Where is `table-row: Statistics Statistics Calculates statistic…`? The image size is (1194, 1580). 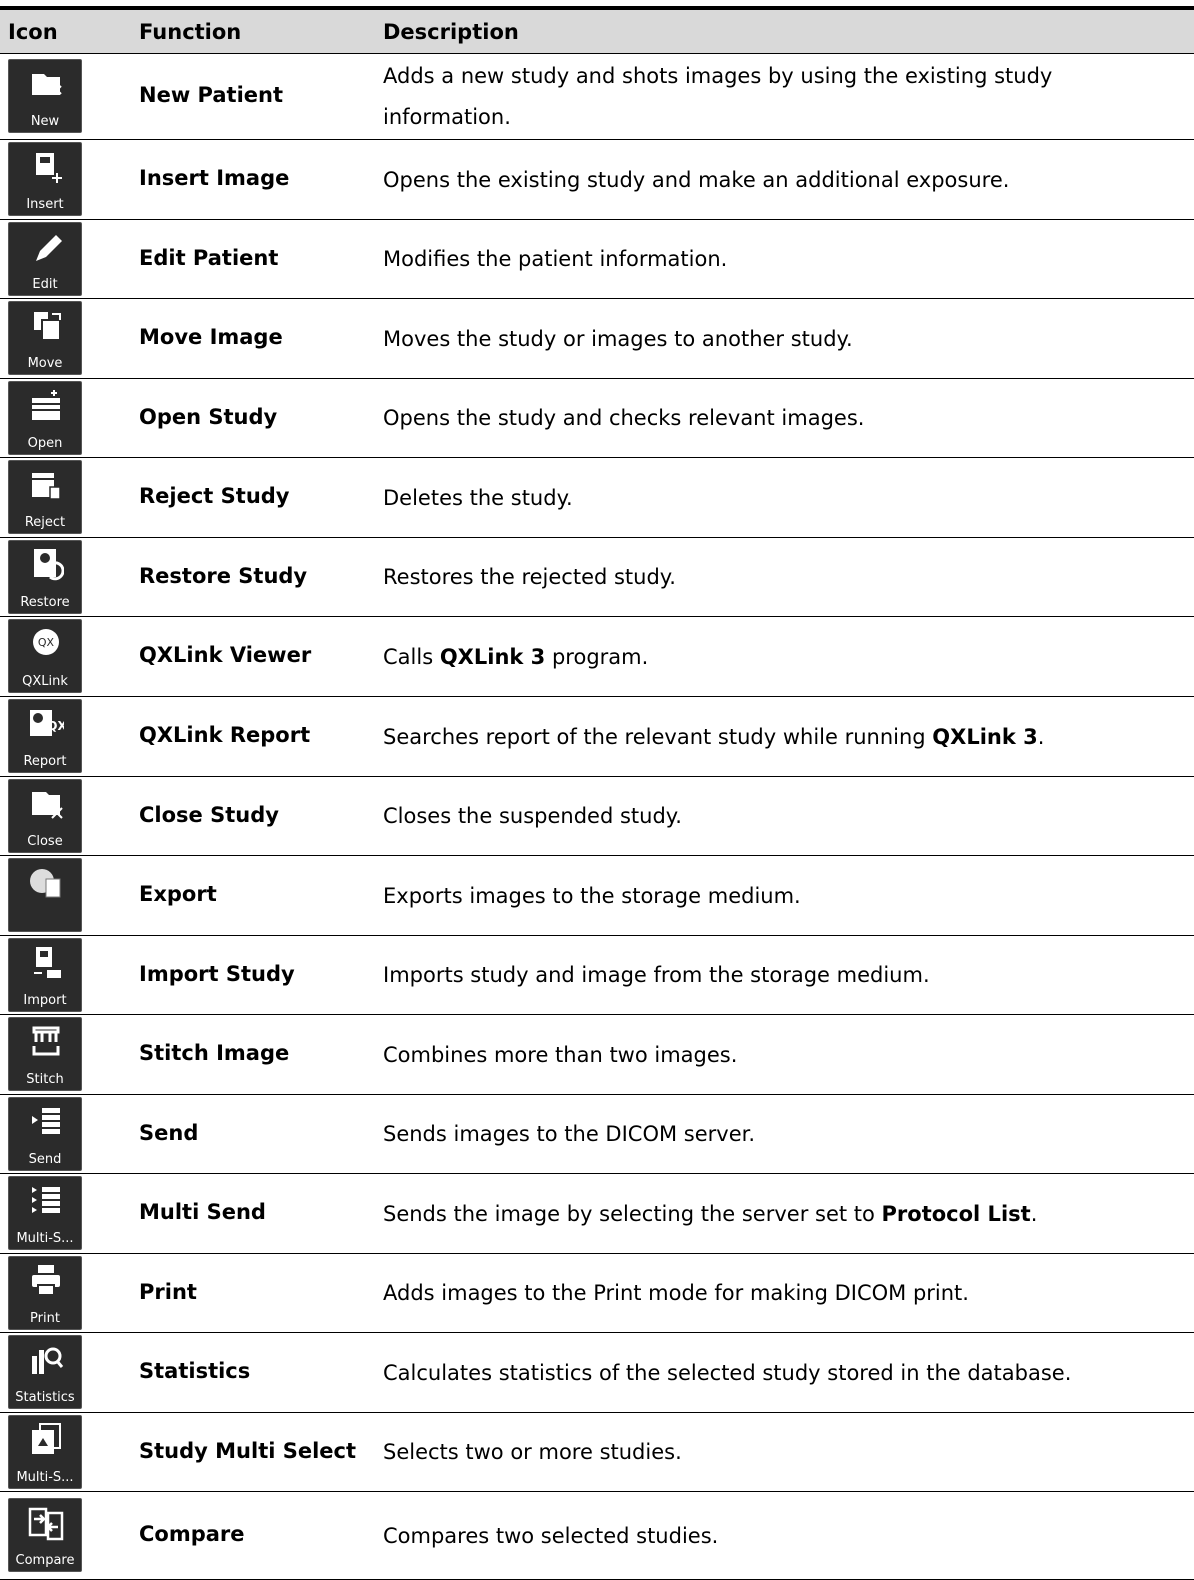 table-row: Statistics Statistics Calculates statistic… is located at coordinates (597, 1373).